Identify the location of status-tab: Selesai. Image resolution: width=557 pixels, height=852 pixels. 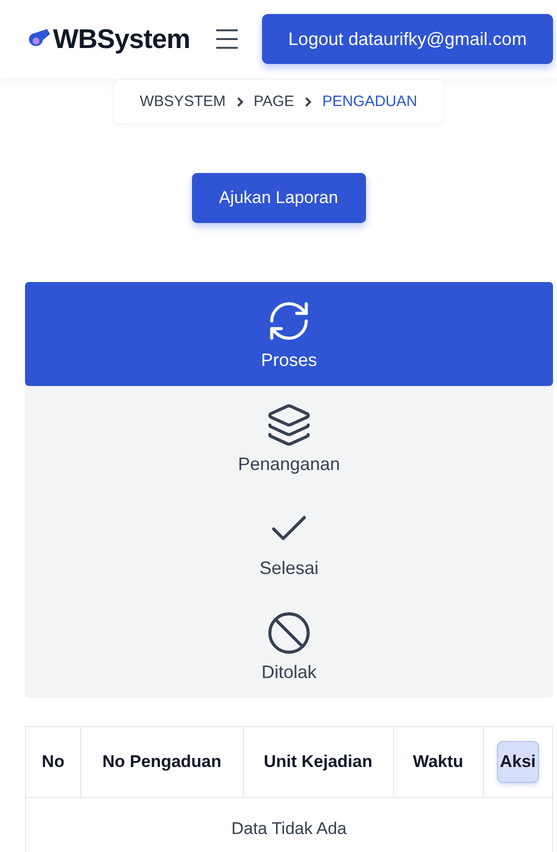
(289, 542).